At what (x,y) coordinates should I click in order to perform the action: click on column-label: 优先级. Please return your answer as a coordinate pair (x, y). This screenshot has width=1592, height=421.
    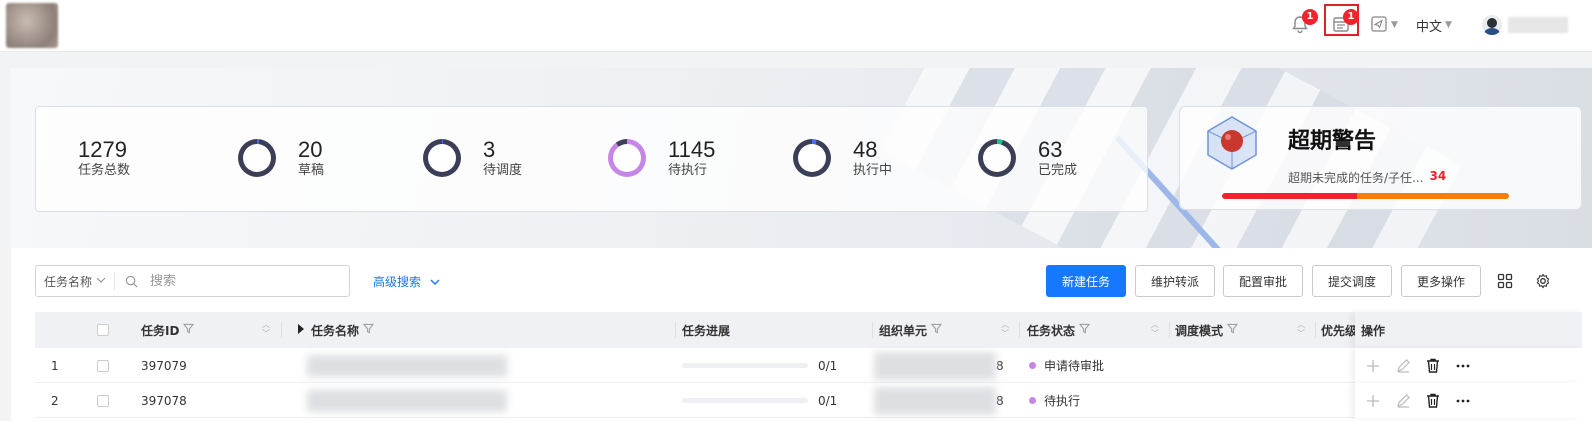
    Looking at the image, I should click on (1339, 330).